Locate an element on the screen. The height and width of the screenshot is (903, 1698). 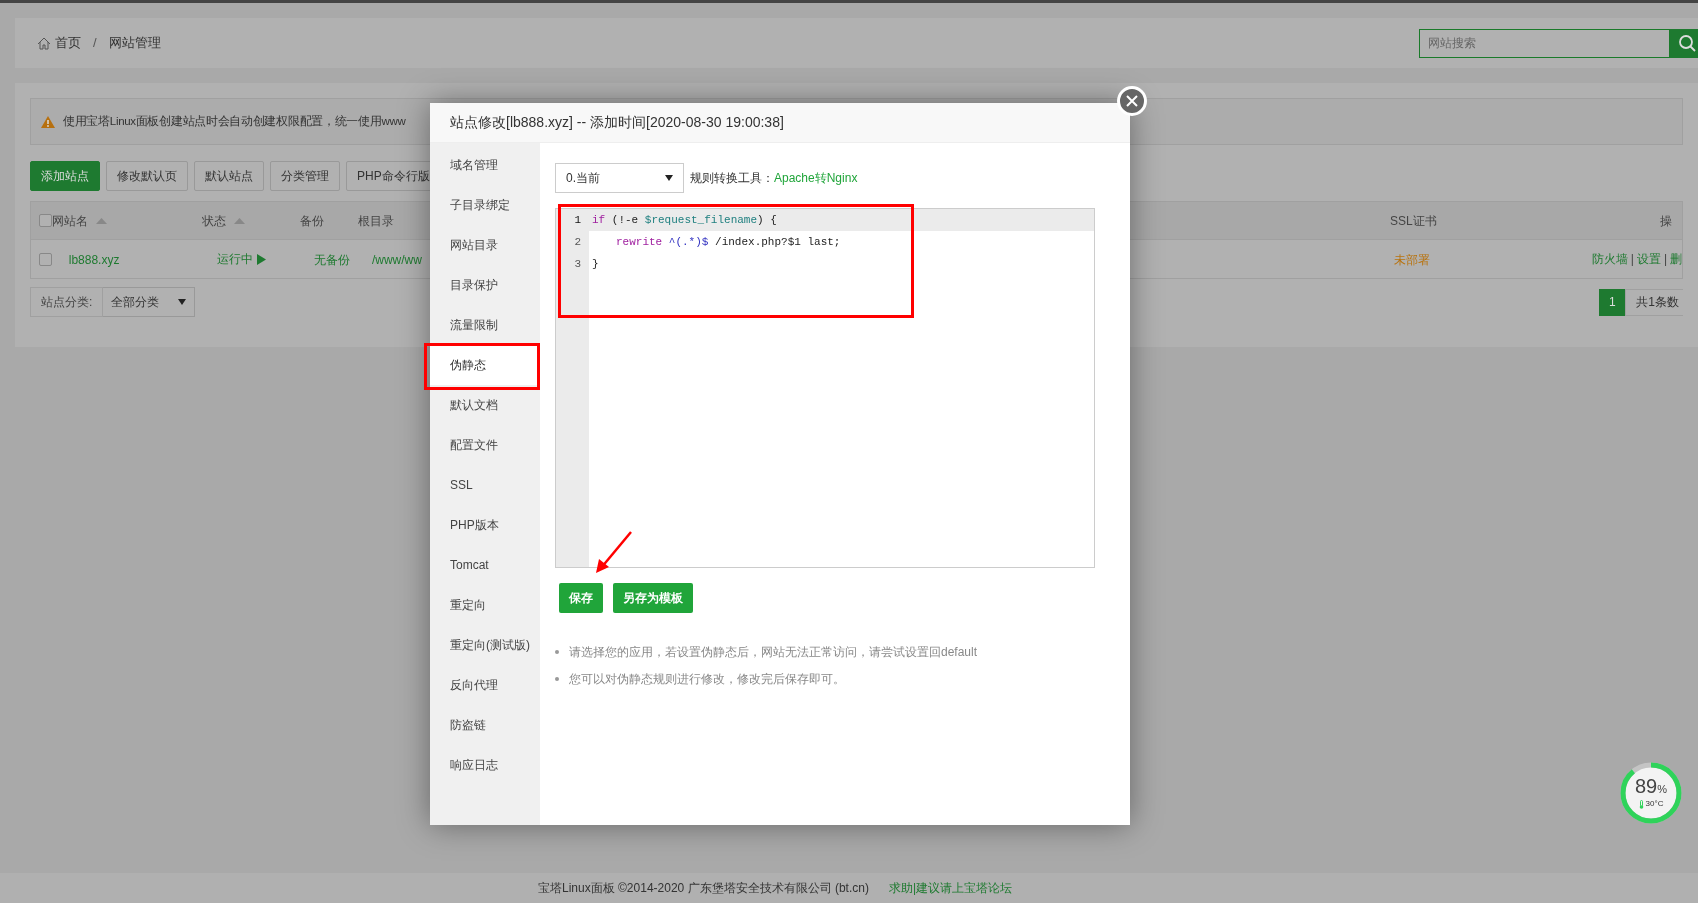
search-icon is located at coordinates (1687, 43).